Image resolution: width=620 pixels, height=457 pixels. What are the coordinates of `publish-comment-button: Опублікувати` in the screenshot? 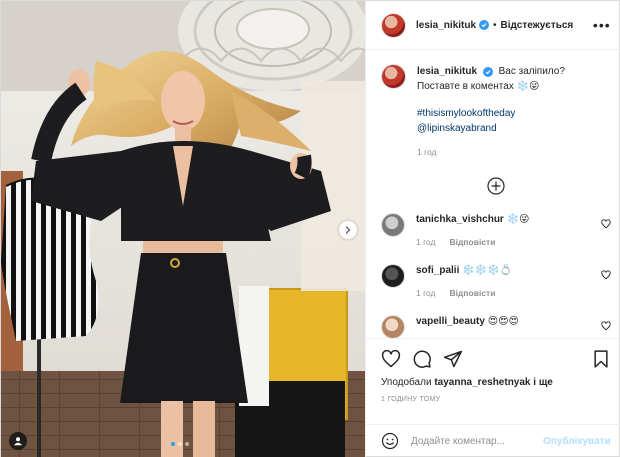 It's located at (577, 441).